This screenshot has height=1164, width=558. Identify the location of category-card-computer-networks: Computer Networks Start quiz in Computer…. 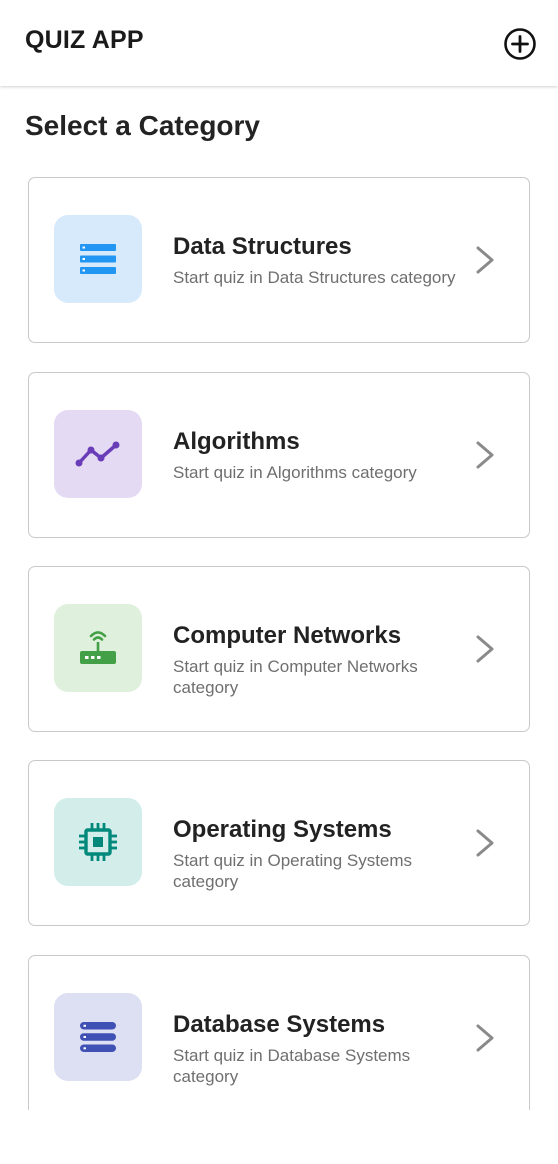
(279, 649).